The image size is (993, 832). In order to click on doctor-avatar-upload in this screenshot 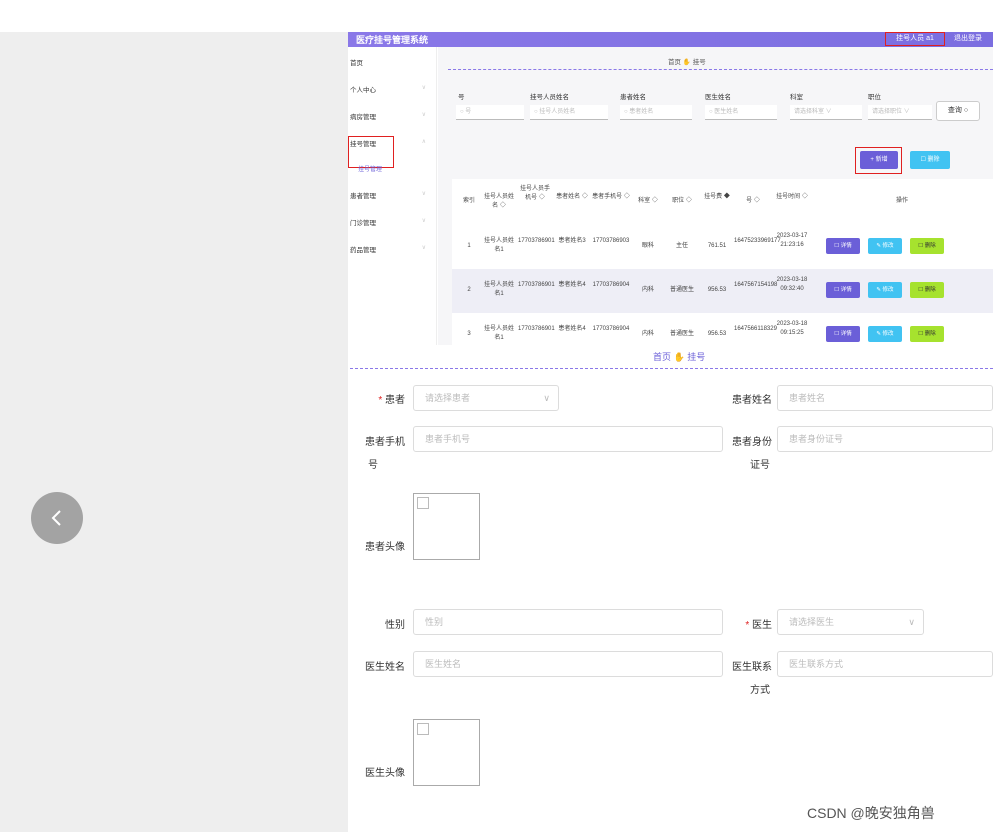, I will do `click(446, 752)`.